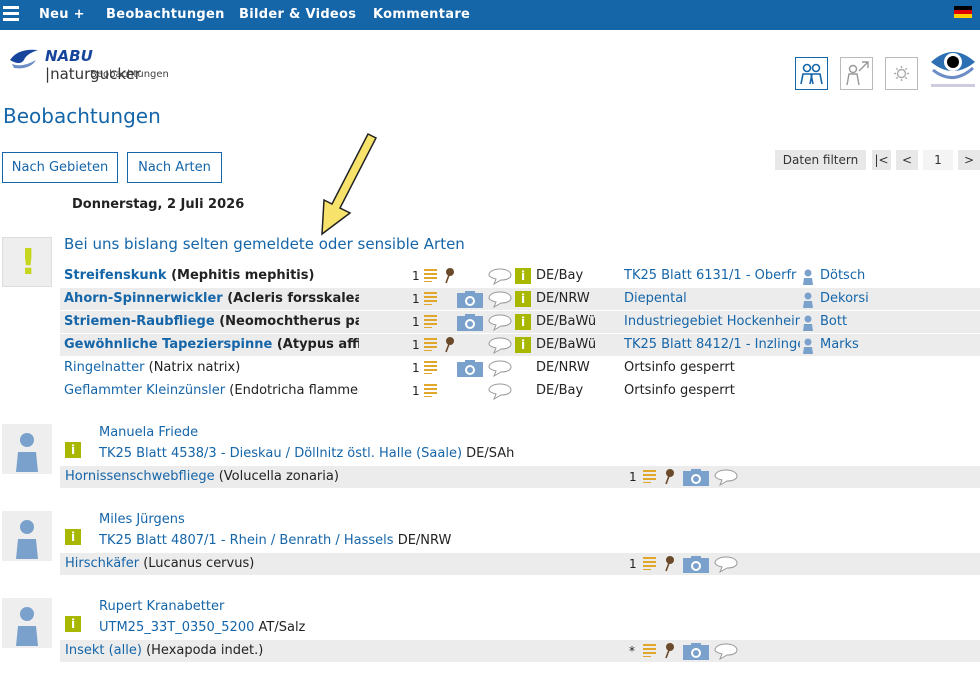 This screenshot has width=980, height=673. Describe the element at coordinates (161, 606) in the screenshot. I see `user-name: Rupert Kranabetter` at that location.